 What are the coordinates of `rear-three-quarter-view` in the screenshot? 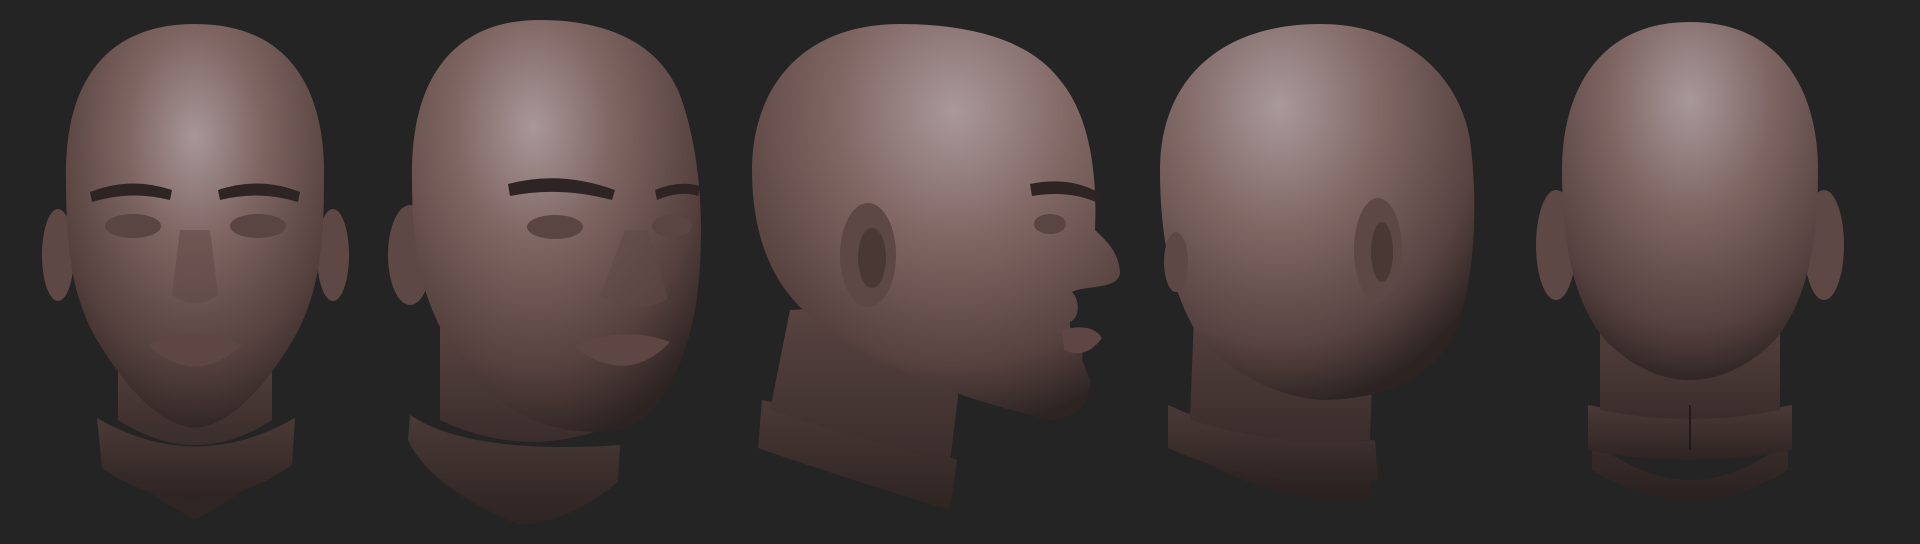 It's located at (1317, 262).